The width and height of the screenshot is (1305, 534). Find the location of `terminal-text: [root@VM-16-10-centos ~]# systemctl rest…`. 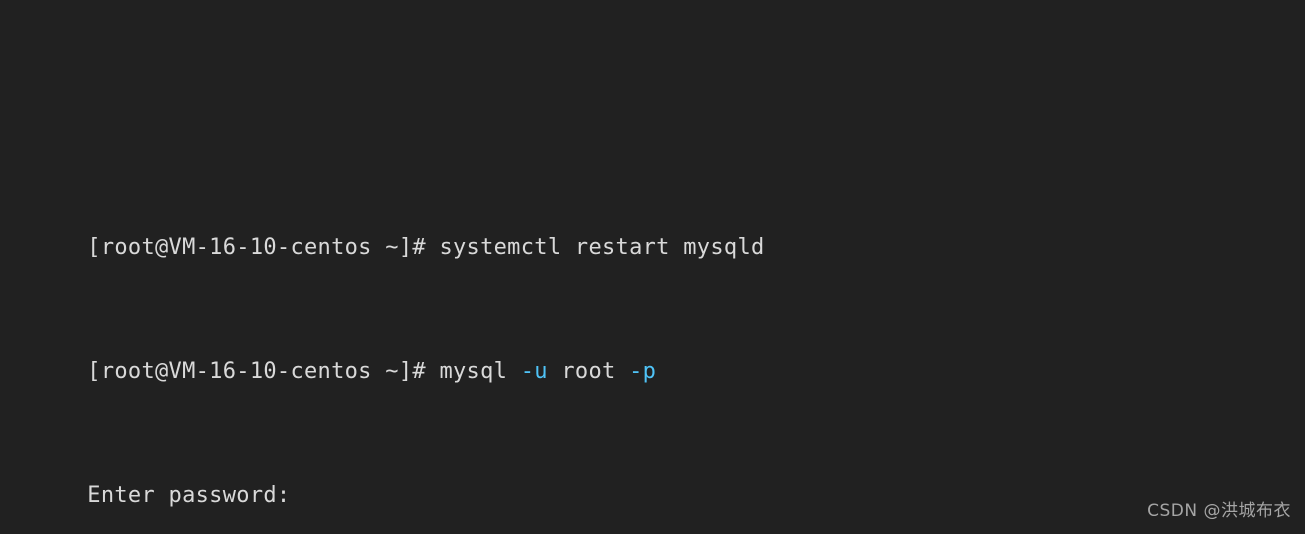

terminal-text: [root@VM-16-10-centos ~]# systemctl rest… is located at coordinates (426, 247).